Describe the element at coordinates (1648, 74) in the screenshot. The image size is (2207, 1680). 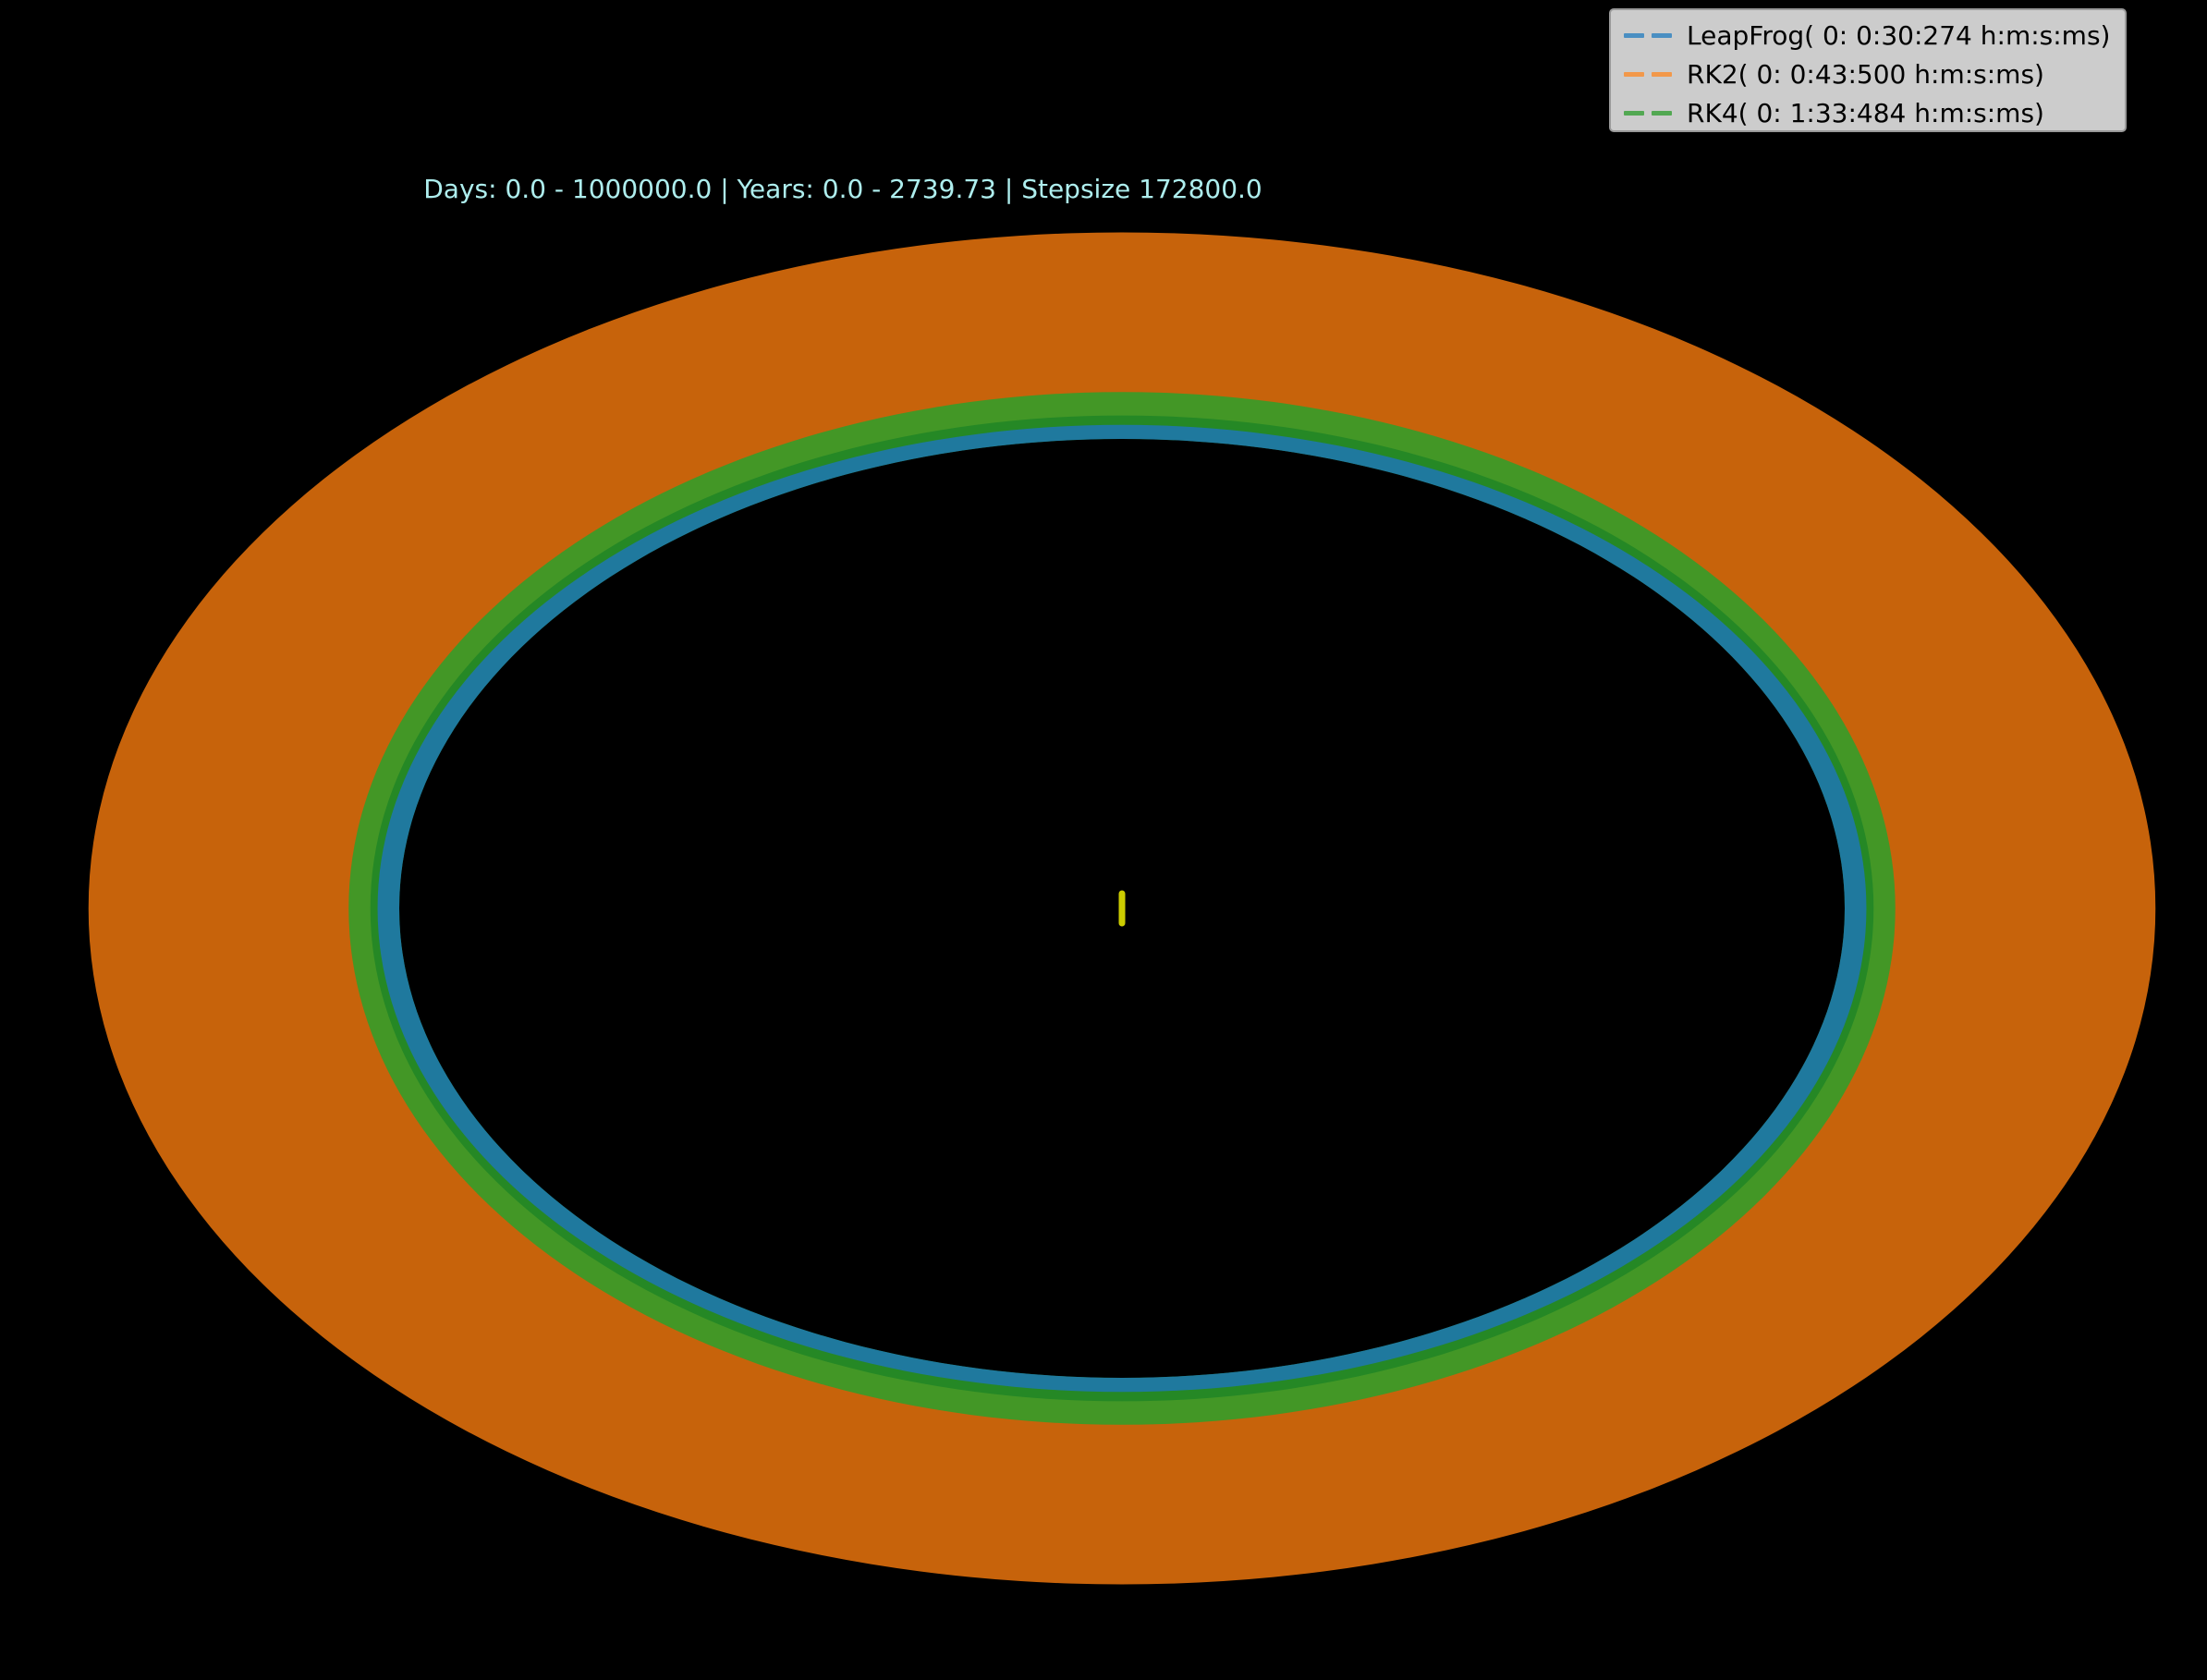
I see `legend-swatch-rk2` at that location.